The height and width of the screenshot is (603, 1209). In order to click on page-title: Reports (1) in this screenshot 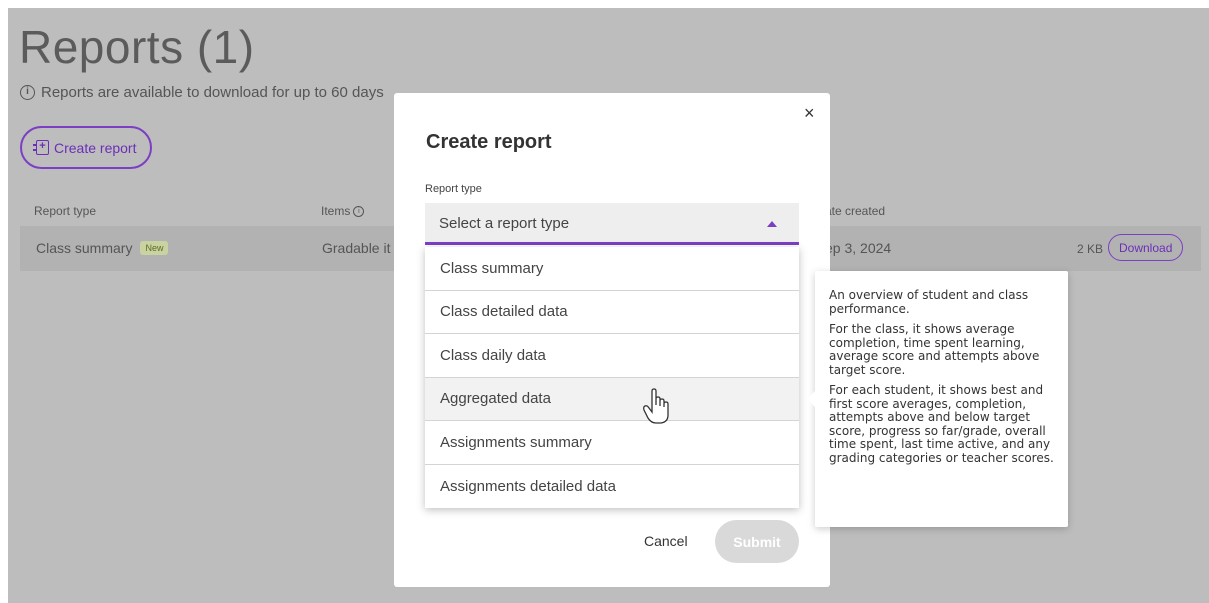, I will do `click(137, 47)`.